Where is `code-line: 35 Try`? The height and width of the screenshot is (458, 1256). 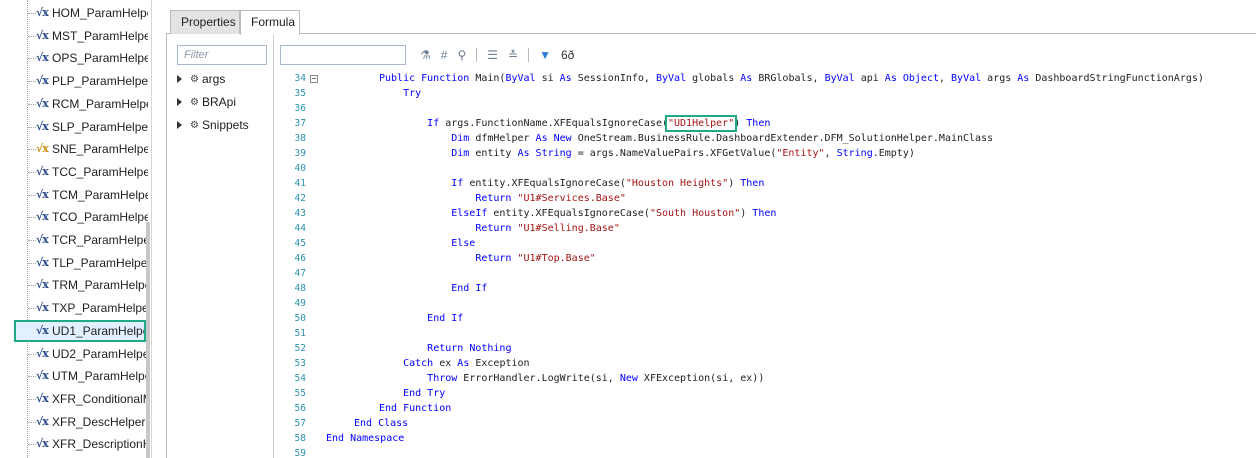
code-line: 35 Try is located at coordinates (765, 94).